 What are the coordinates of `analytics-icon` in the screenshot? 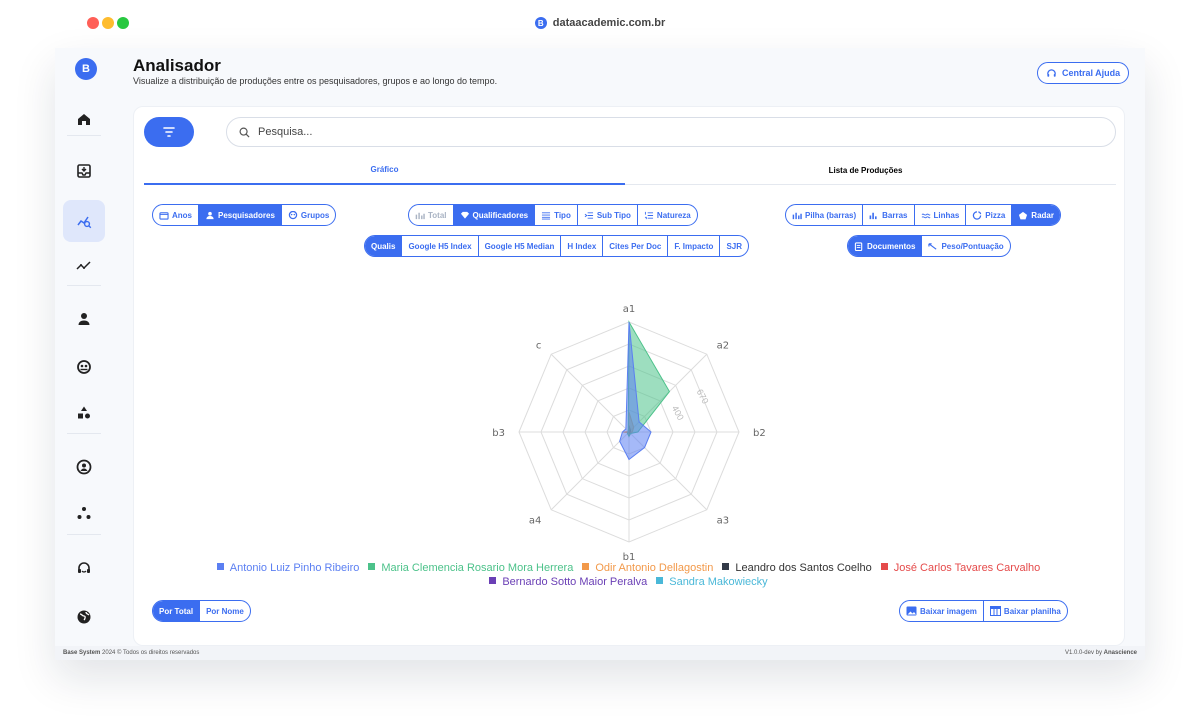 It's located at (84, 222).